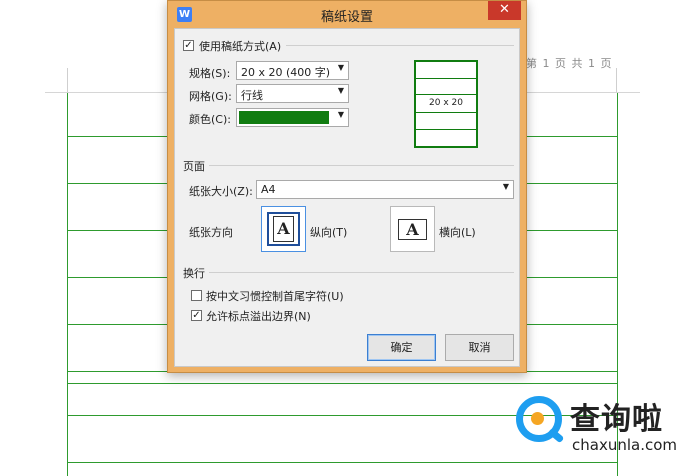 Image resolution: width=691 pixels, height=476 pixels. Describe the element at coordinates (210, 73) in the screenshot. I see `spec-label: 规格(S):` at that location.